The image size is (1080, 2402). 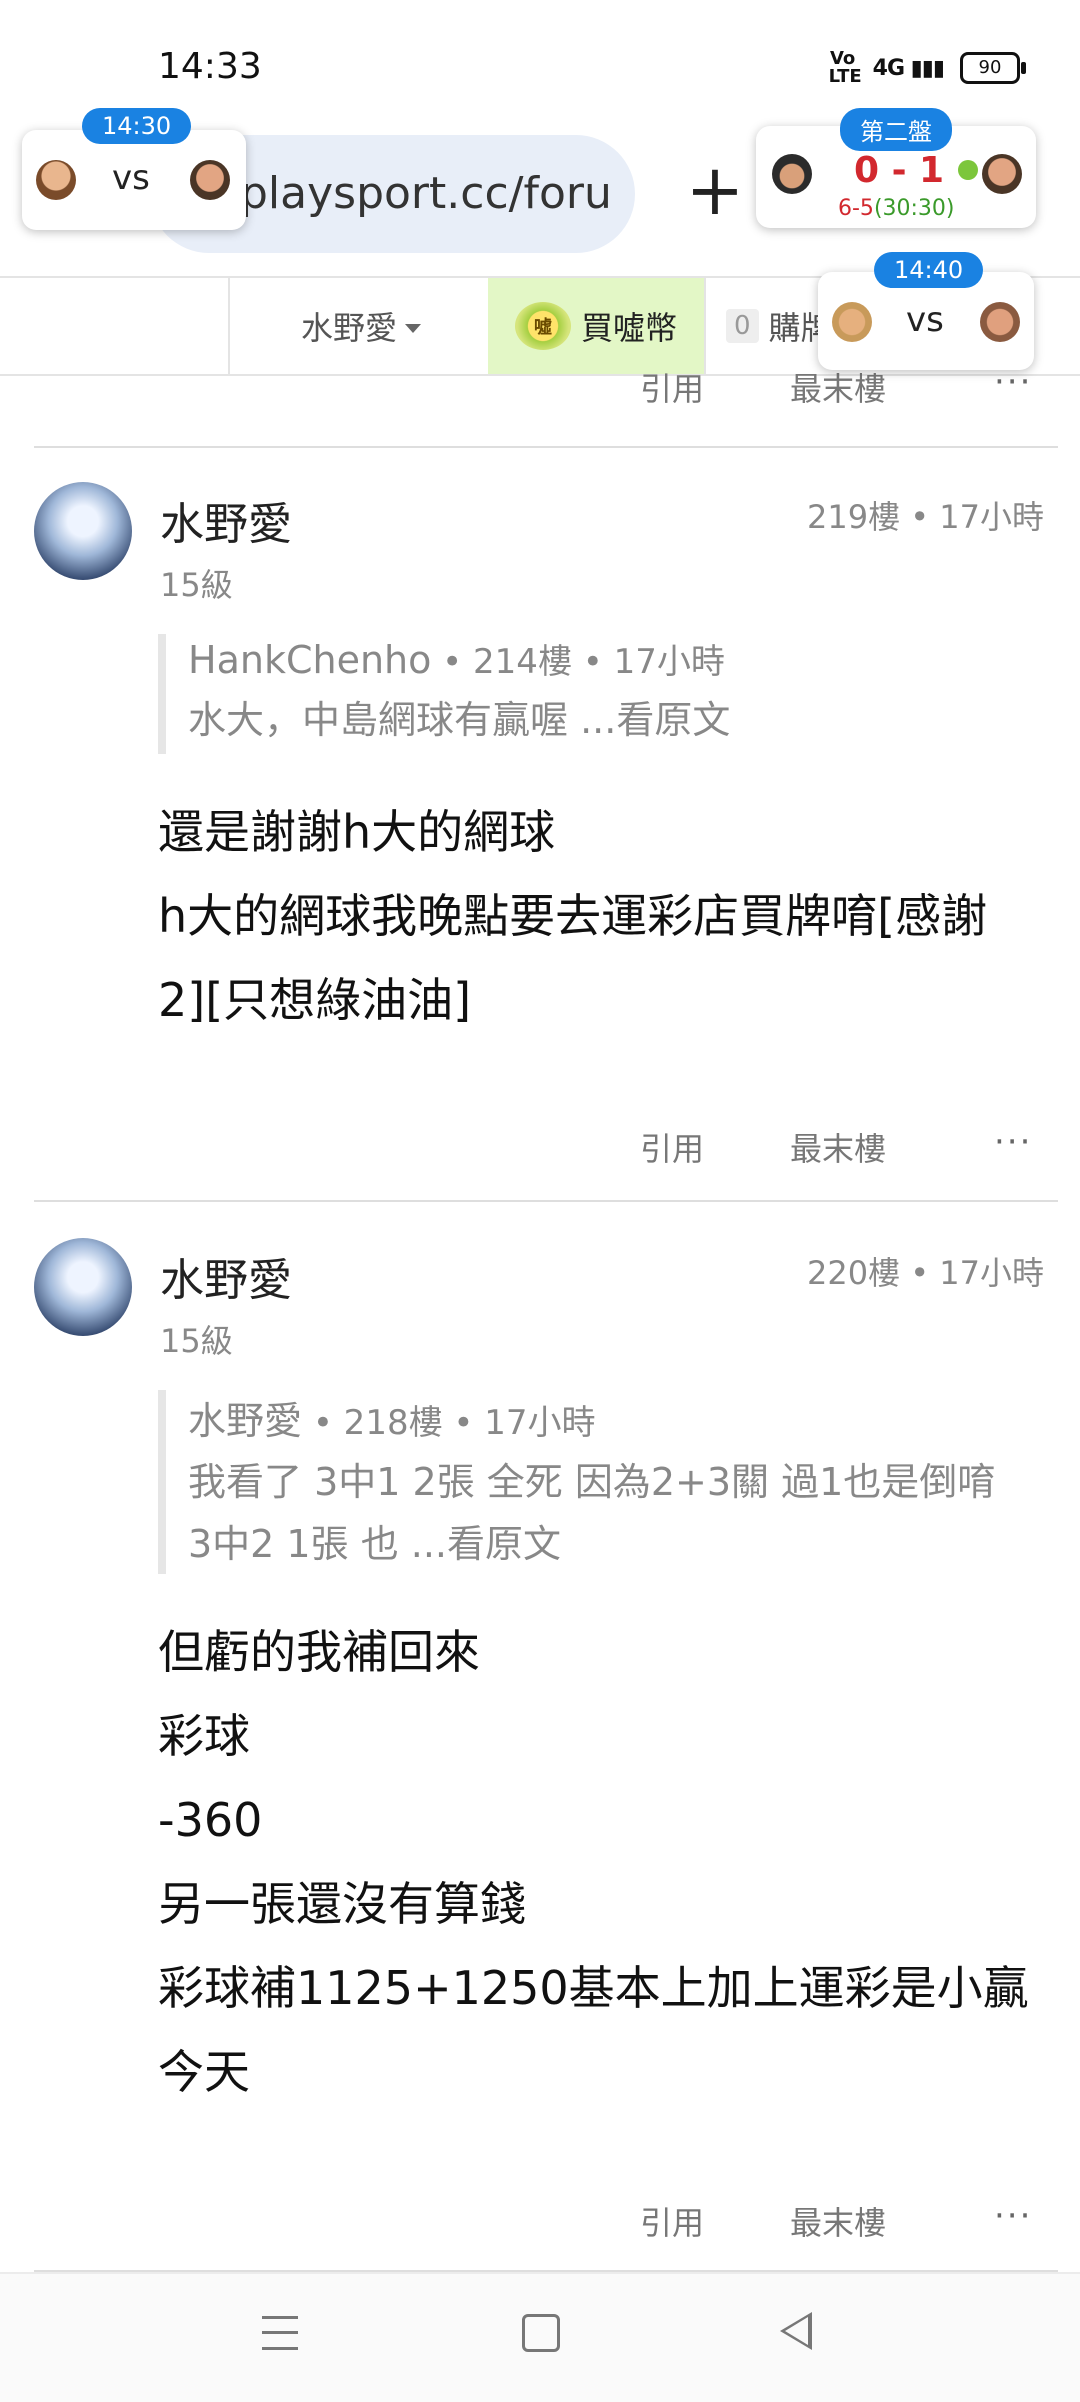 What do you see at coordinates (856, 208) in the screenshot?
I see `games-score: 6-5` at bounding box center [856, 208].